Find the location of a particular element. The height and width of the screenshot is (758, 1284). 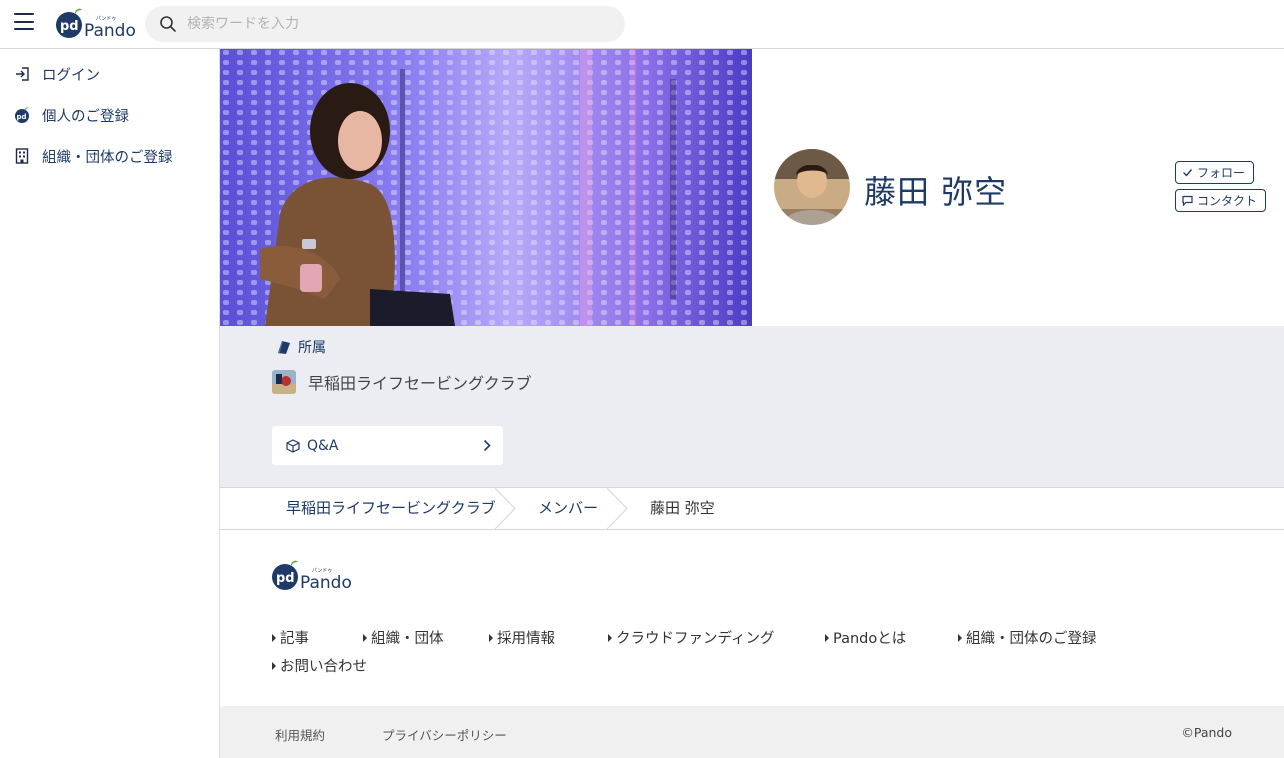

footer-logo-ruby: パンドゥ is located at coordinates (322, 571).